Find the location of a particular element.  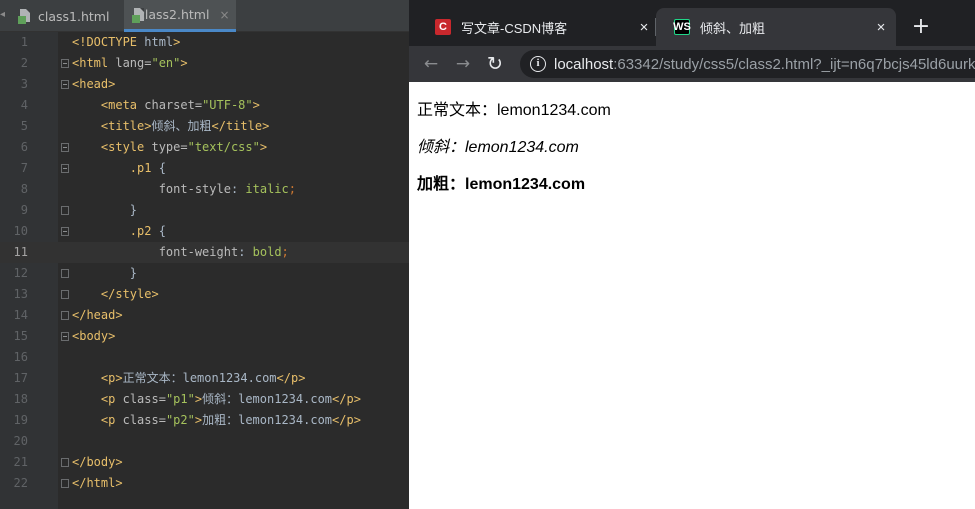

forward-arrow-icon: → is located at coordinates (463, 64).